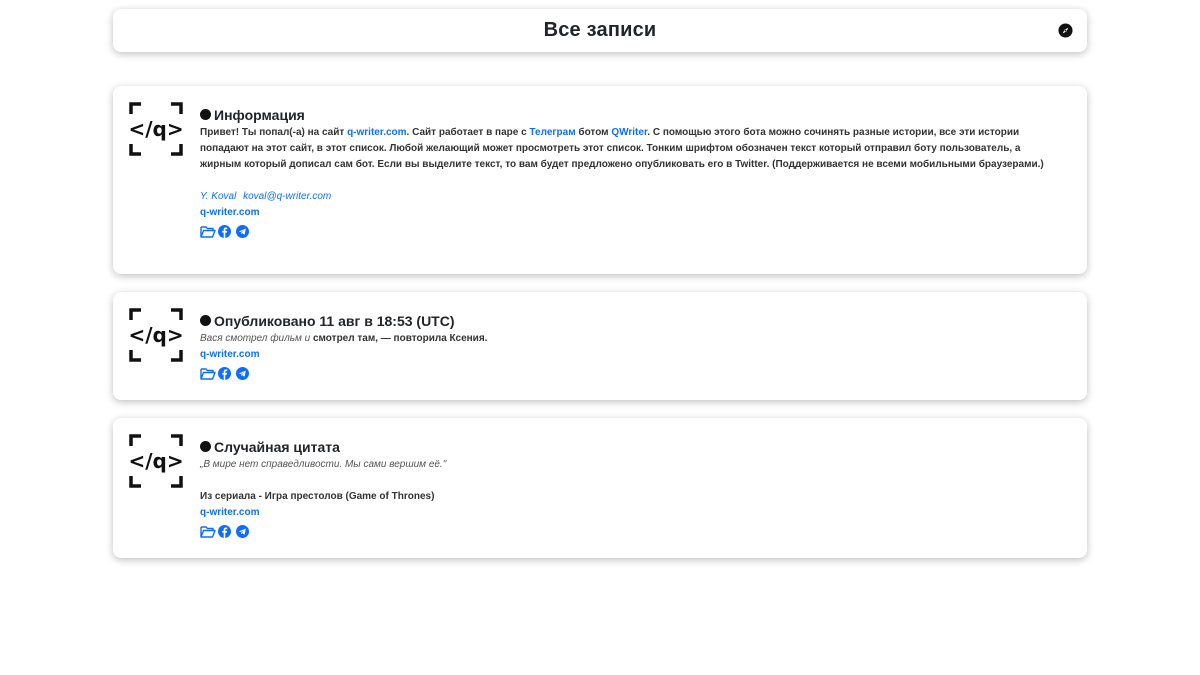 The image size is (1200, 675). What do you see at coordinates (552, 132) in the screenshot?
I see `telegram-link: Телеграм` at bounding box center [552, 132].